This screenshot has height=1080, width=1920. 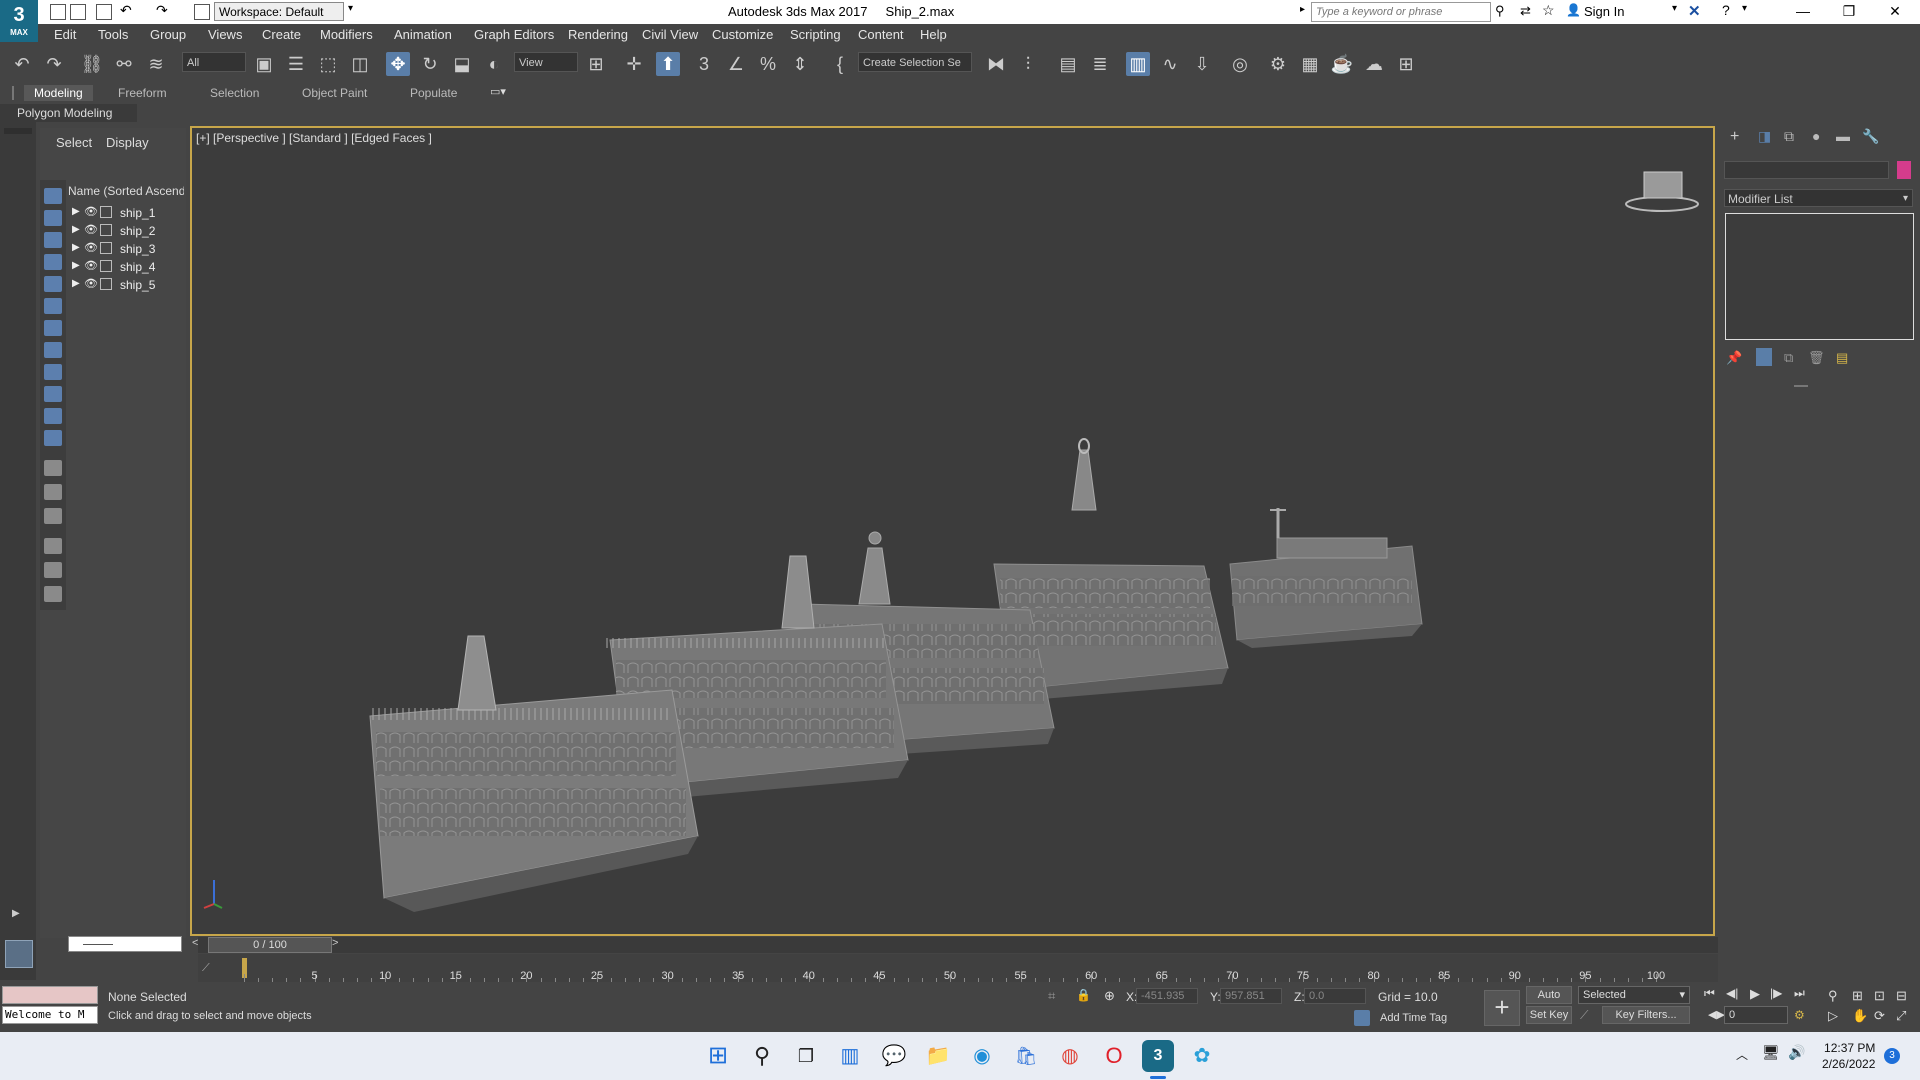 What do you see at coordinates (1879, 996) in the screenshot?
I see `zoom-extents-icon: ⊡` at bounding box center [1879, 996].